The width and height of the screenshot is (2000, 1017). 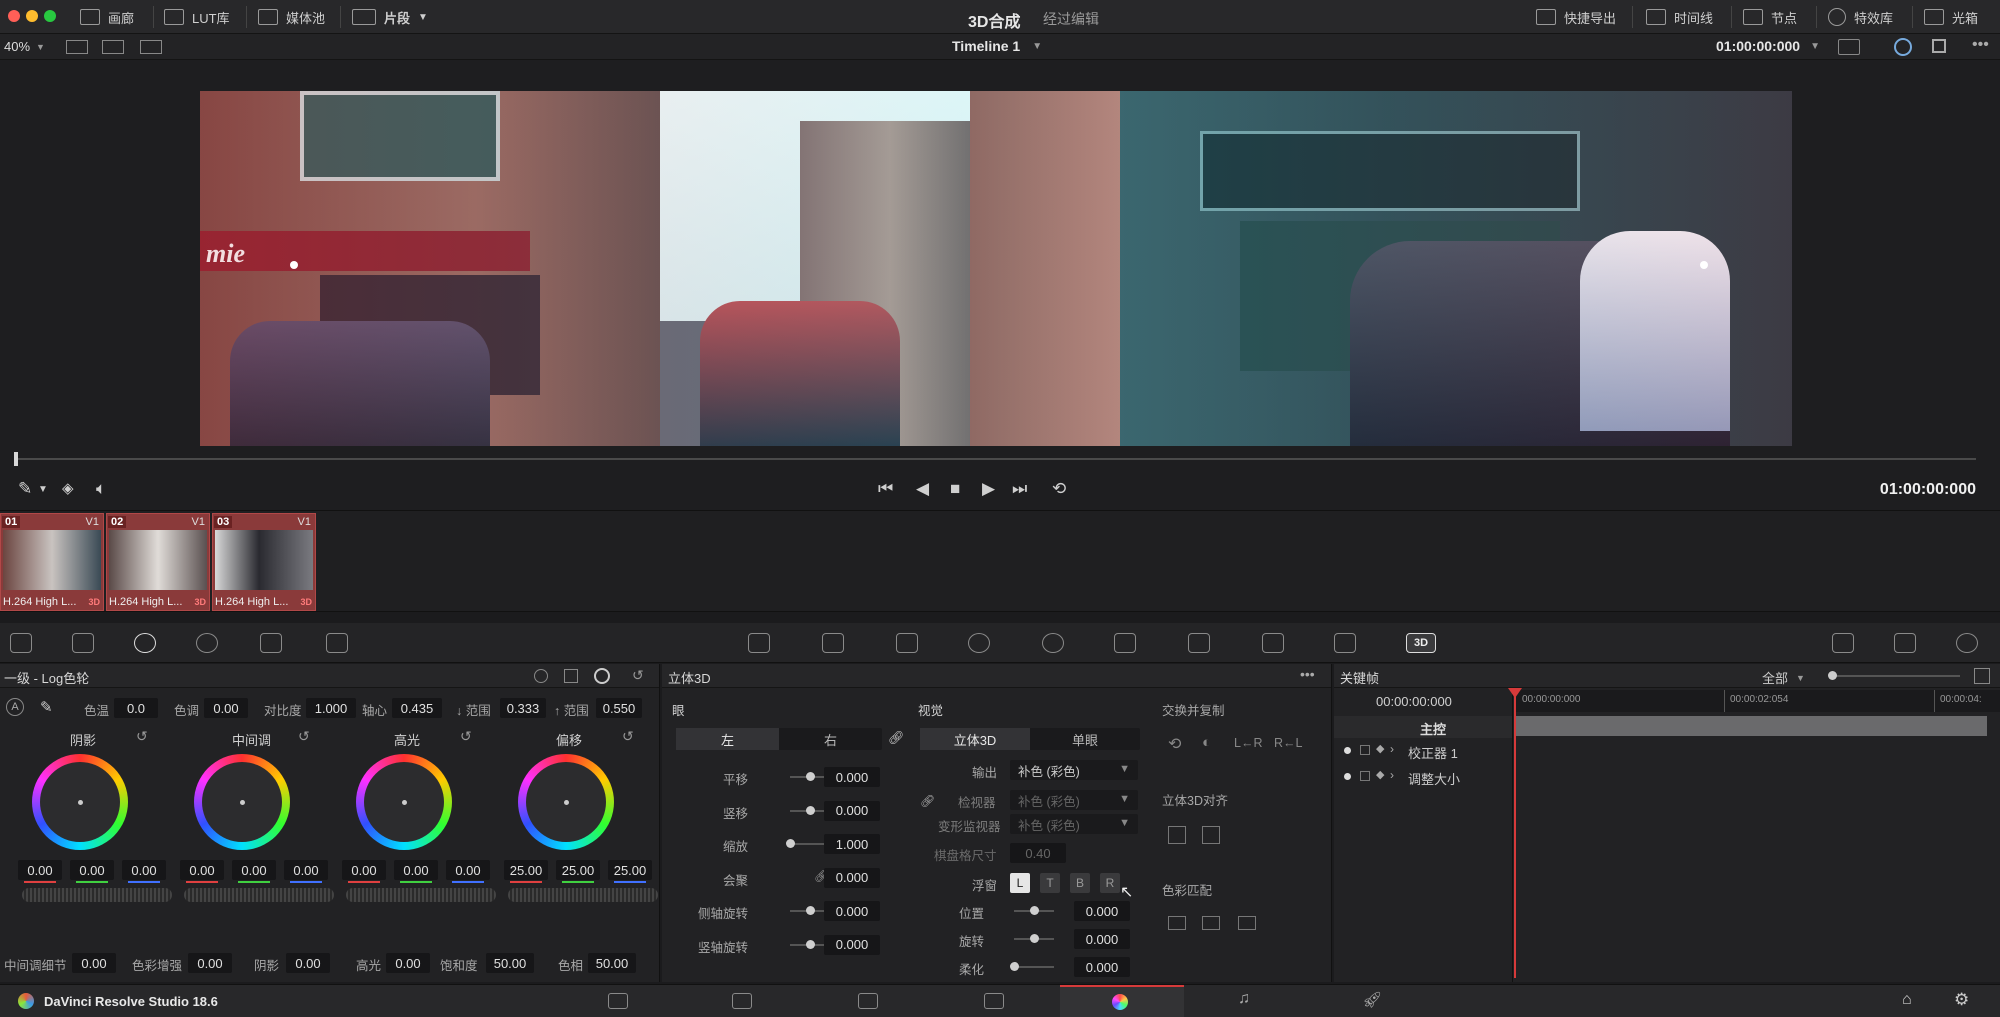 I want to click on clip-thumbnail: 03 V1 H.264 High L... 3D, so click(x=264, y=562).